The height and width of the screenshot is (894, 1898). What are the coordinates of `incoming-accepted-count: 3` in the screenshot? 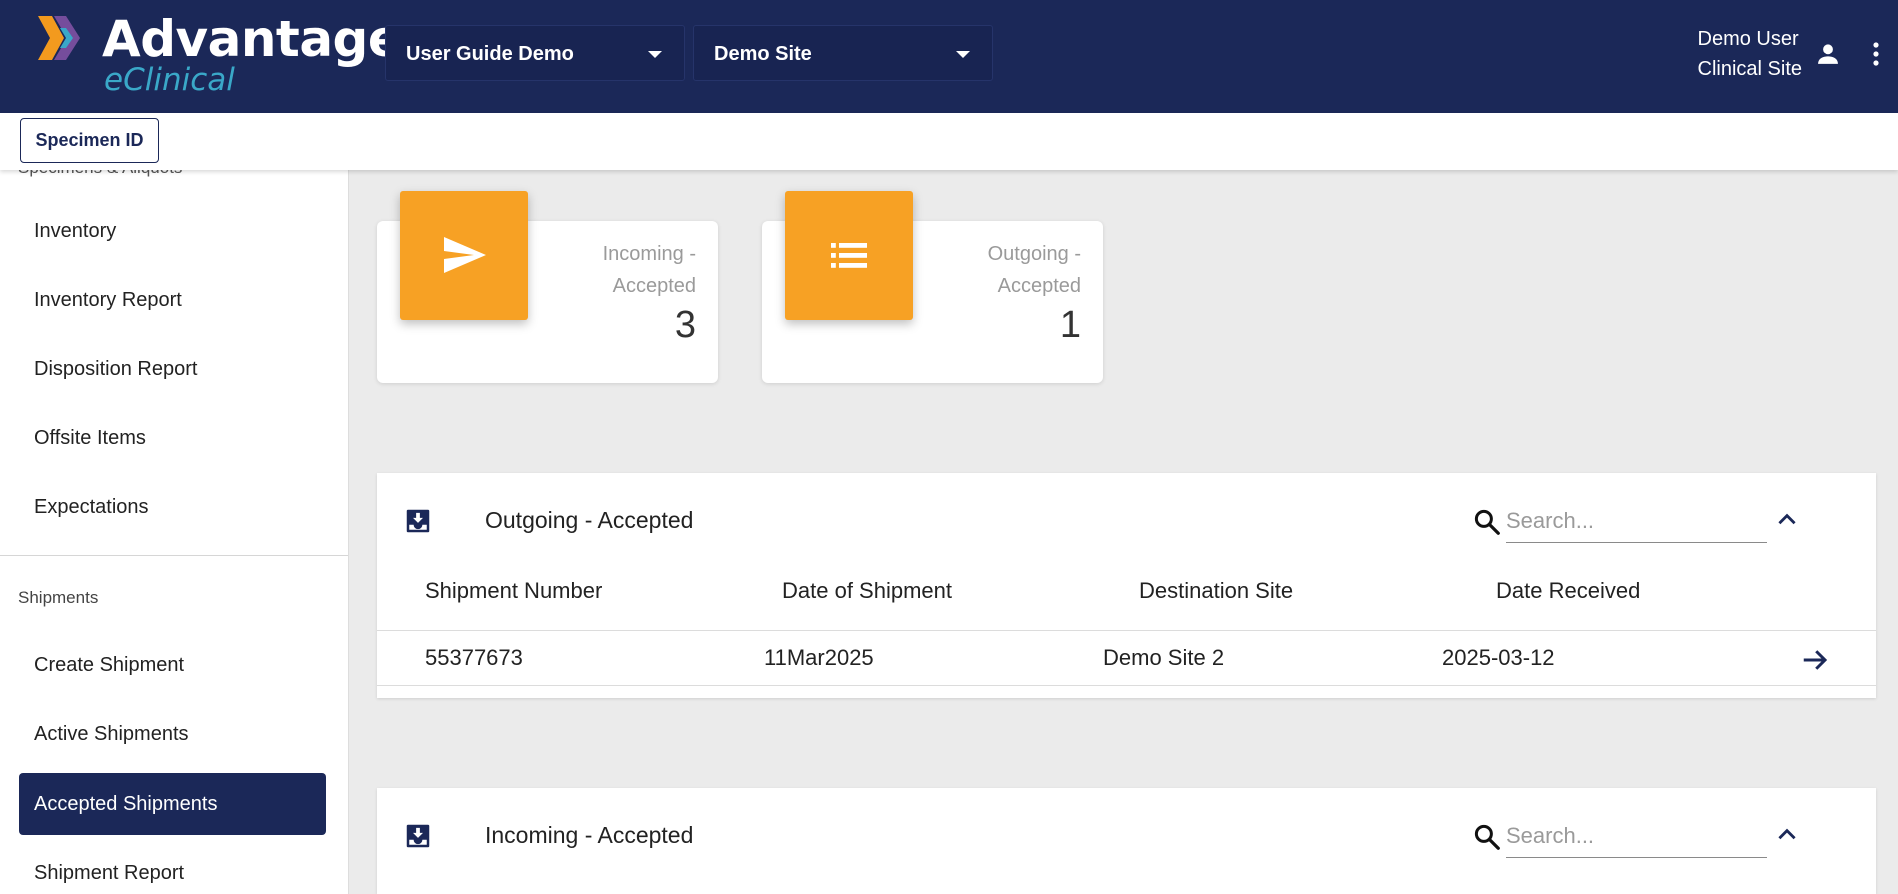 It's located at (685, 325).